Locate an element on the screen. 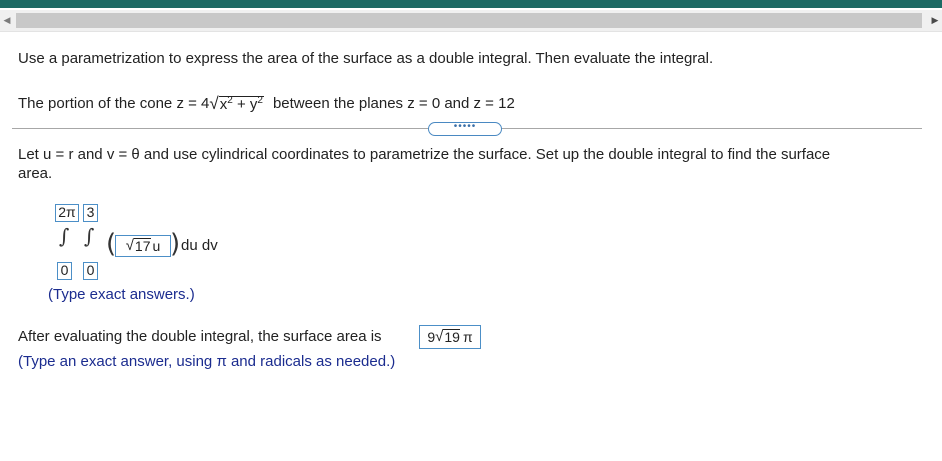 This screenshot has height=461, width=942. integrand-field: √ 17 u is located at coordinates (143, 246).